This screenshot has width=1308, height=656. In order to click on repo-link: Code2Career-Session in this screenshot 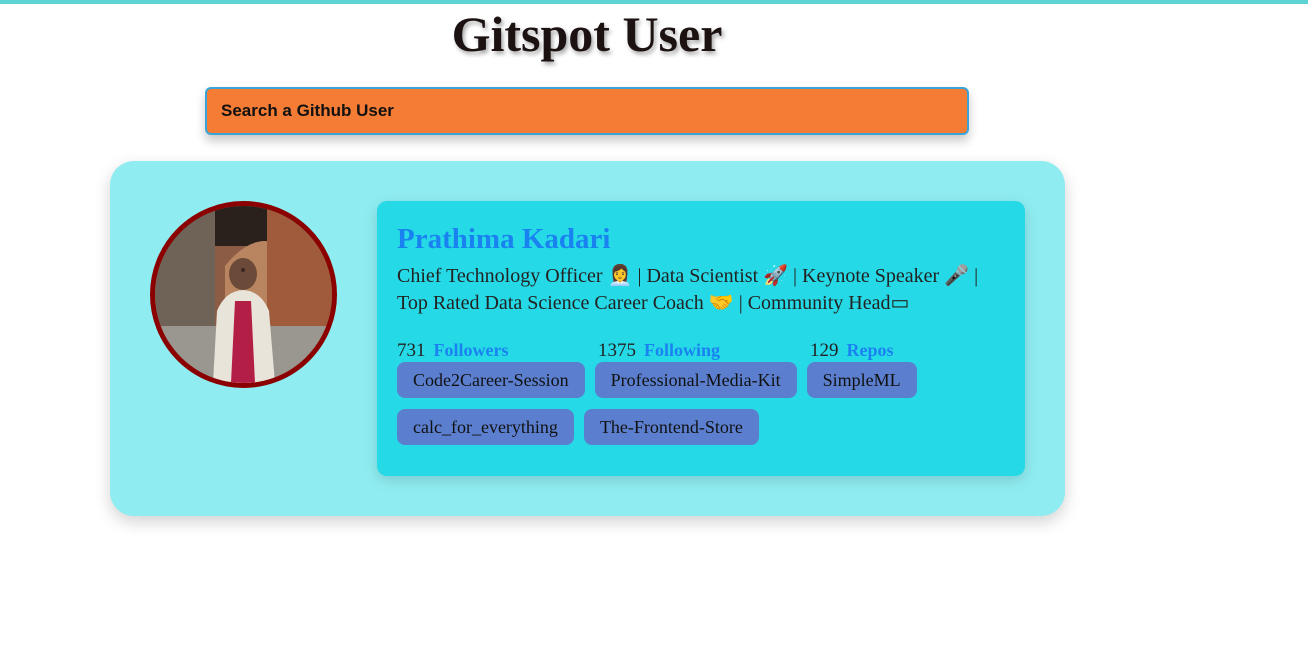, I will do `click(491, 380)`.